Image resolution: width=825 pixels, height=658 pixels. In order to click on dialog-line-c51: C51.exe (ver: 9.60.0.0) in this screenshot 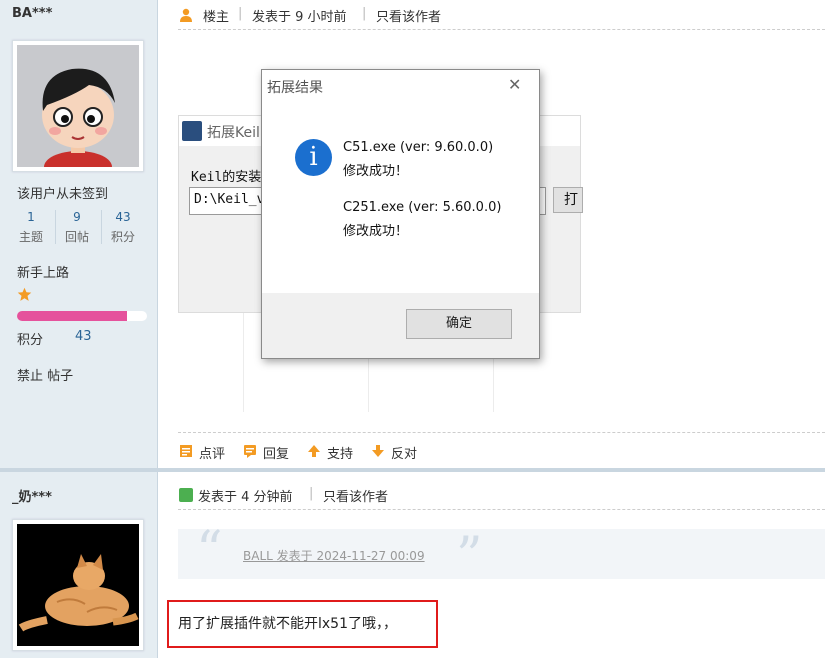, I will do `click(418, 147)`.